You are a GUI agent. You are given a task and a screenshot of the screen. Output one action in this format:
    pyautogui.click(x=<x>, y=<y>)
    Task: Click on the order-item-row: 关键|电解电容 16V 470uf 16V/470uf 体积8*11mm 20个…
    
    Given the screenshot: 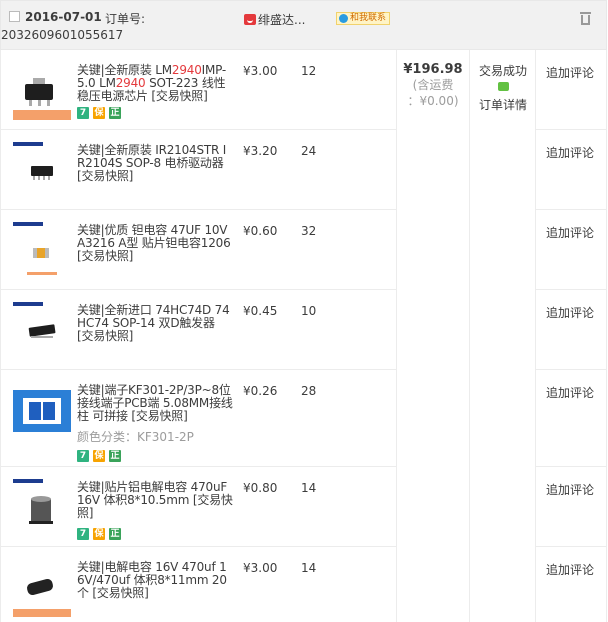 What is the action you would take?
    pyautogui.click(x=198, y=584)
    